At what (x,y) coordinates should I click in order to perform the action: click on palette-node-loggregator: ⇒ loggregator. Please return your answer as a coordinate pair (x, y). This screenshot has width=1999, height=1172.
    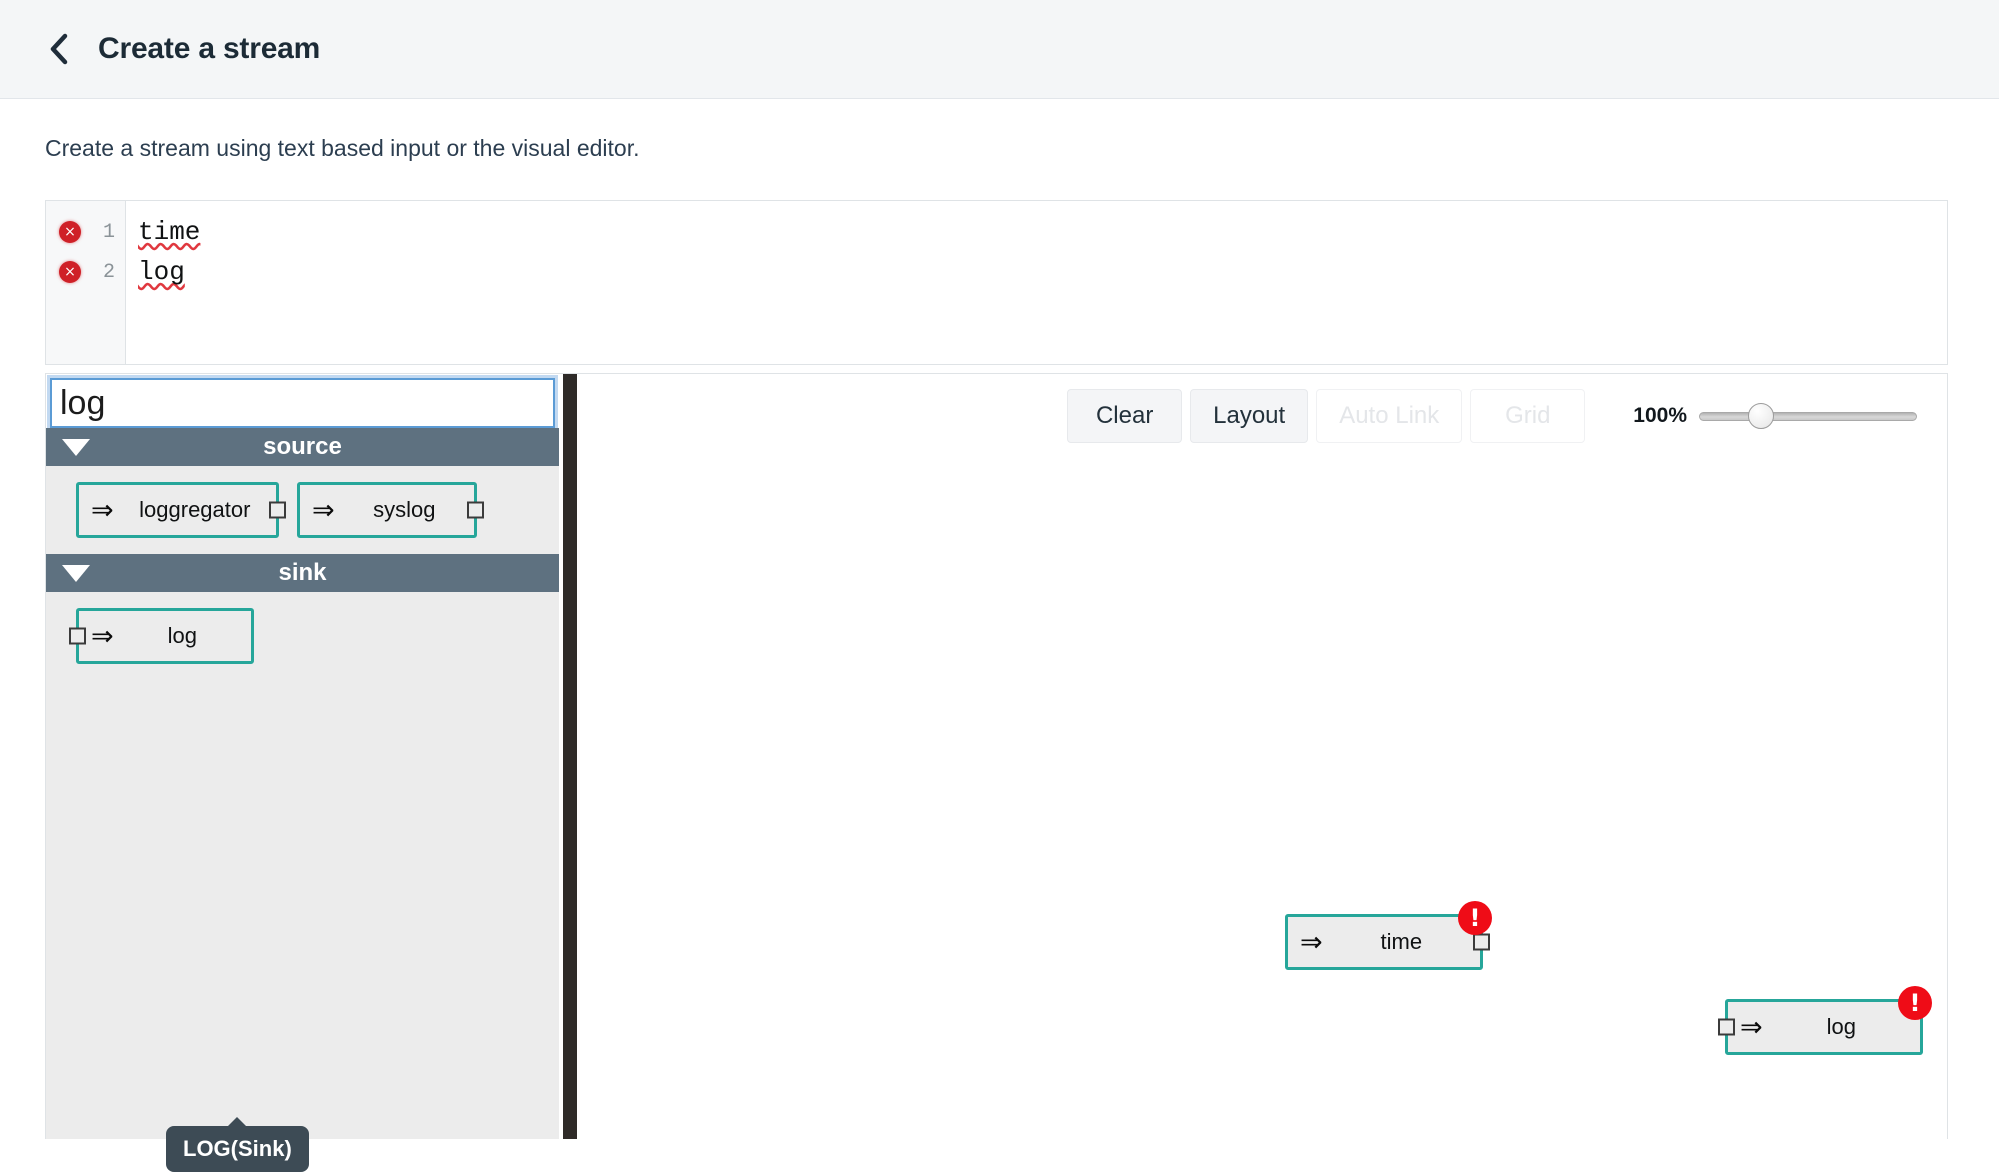
    Looking at the image, I should click on (181, 510).